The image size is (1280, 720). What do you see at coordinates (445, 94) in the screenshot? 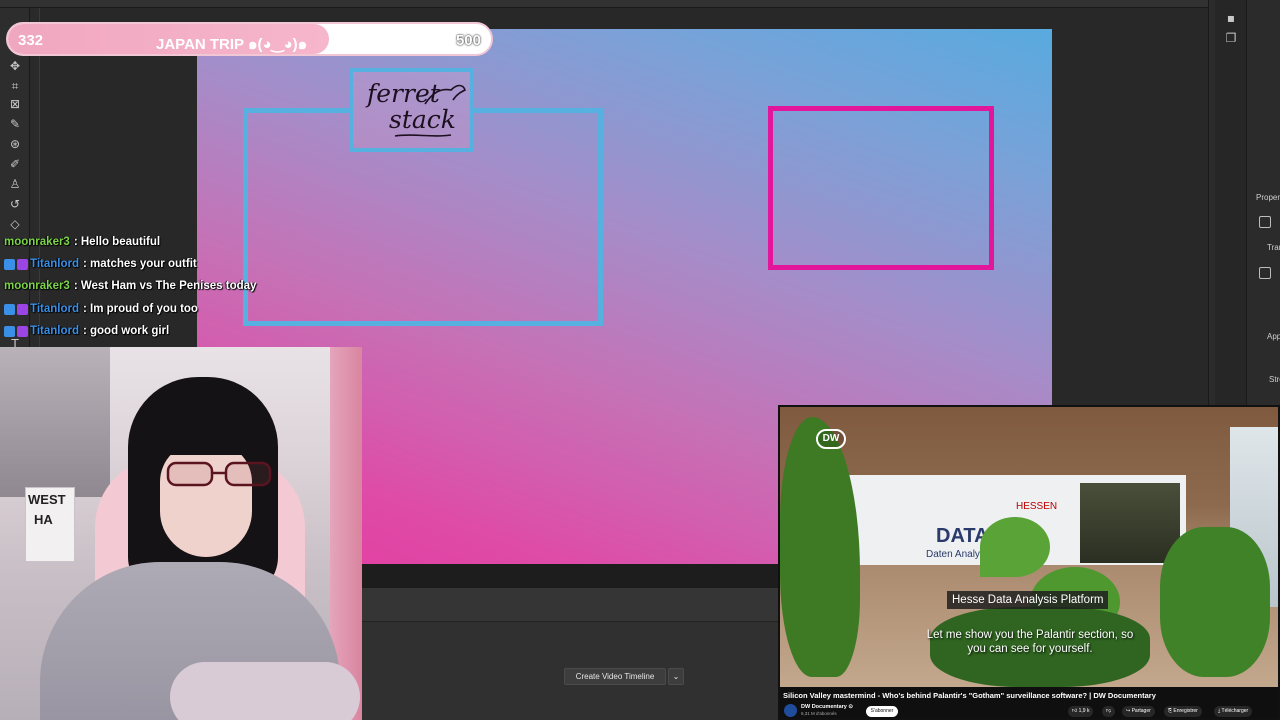
I see `ferret-icon` at bounding box center [445, 94].